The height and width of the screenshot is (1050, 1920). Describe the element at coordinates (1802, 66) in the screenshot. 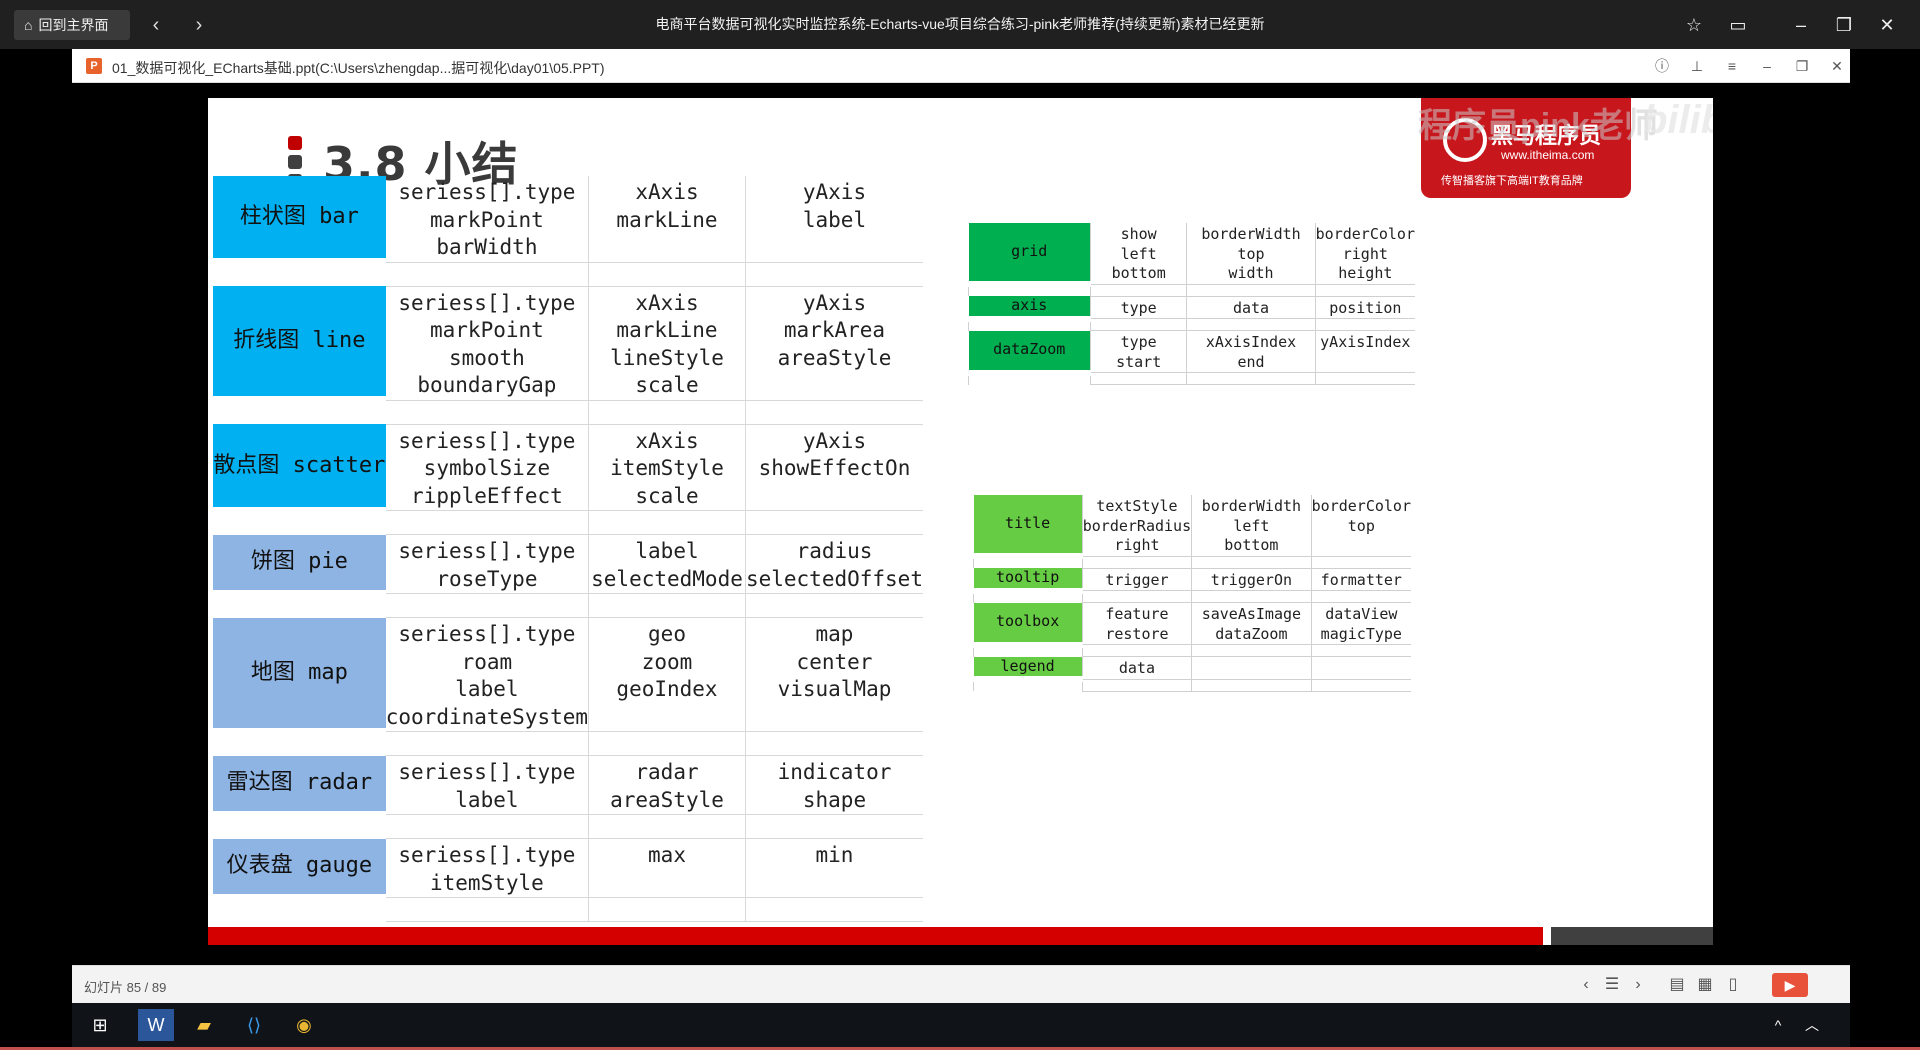

I see `viewer-restore-icon: ❐` at that location.